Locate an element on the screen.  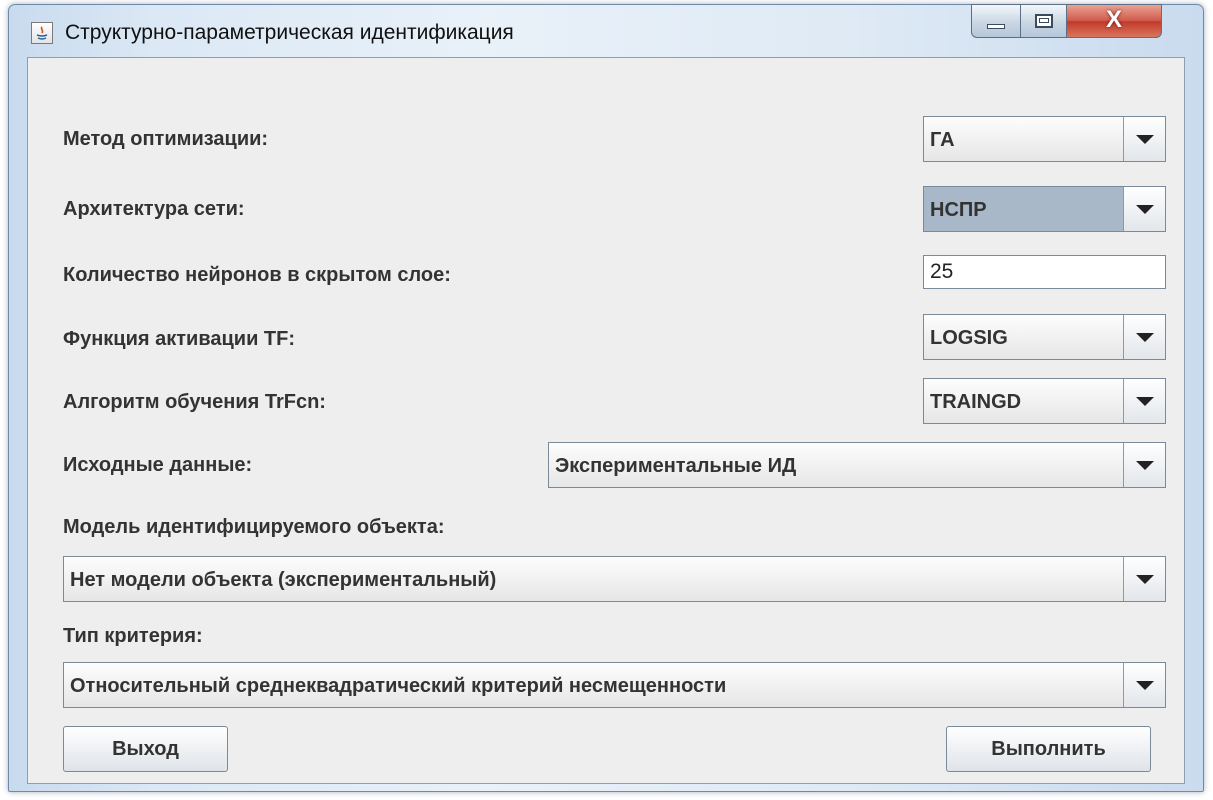
minimize-icon is located at coordinates (996, 26).